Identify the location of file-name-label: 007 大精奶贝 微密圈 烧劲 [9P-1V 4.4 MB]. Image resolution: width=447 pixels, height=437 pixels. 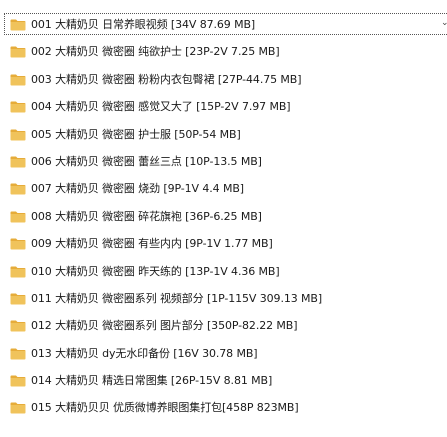
(137, 189).